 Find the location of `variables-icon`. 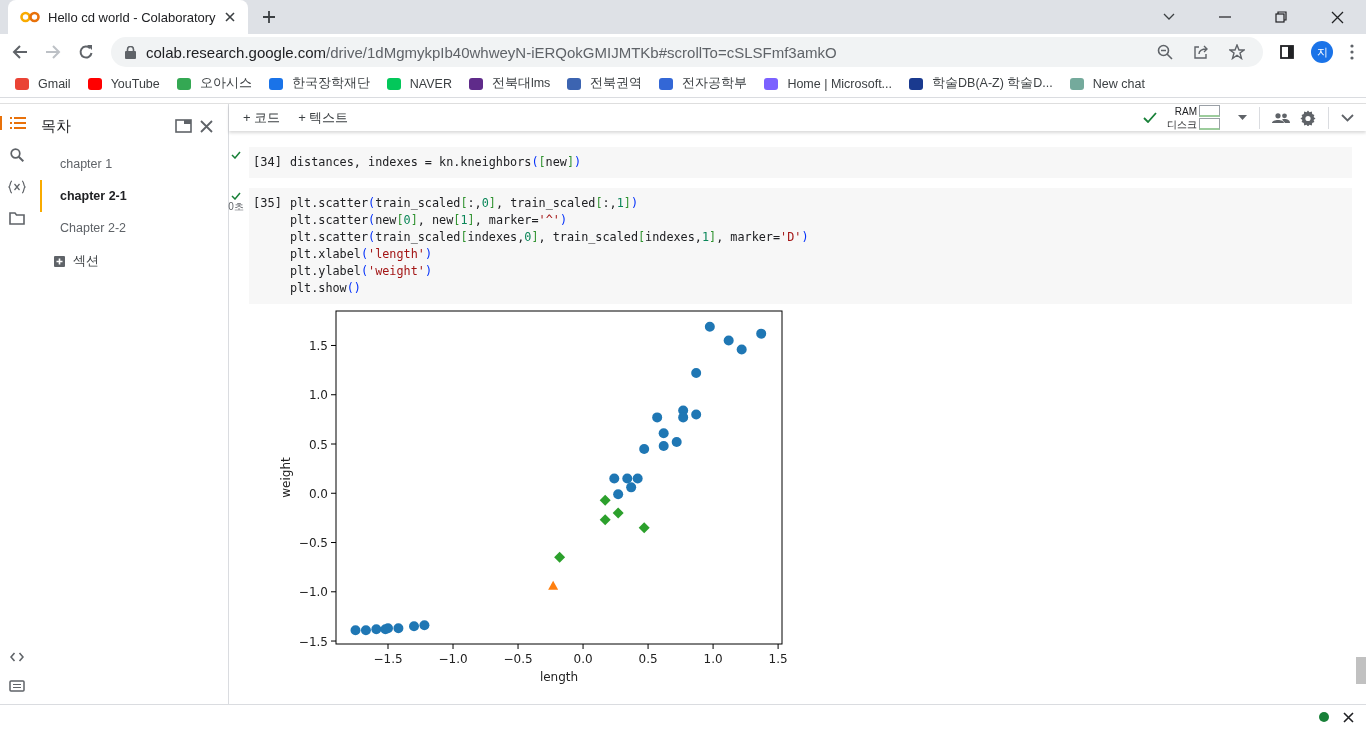

variables-icon is located at coordinates (17, 187).